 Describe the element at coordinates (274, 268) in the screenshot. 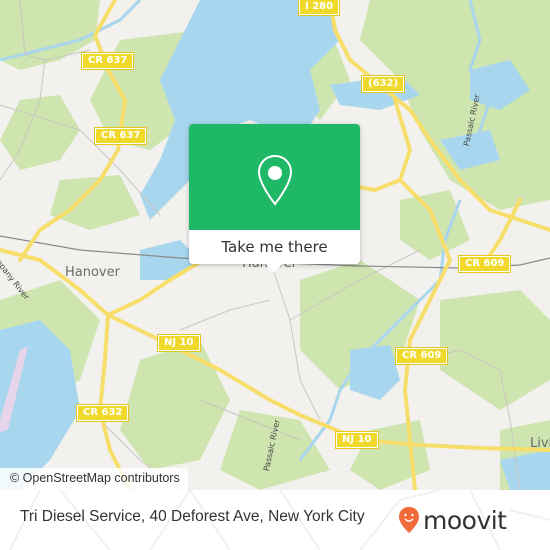

I see `popup-pointer` at that location.